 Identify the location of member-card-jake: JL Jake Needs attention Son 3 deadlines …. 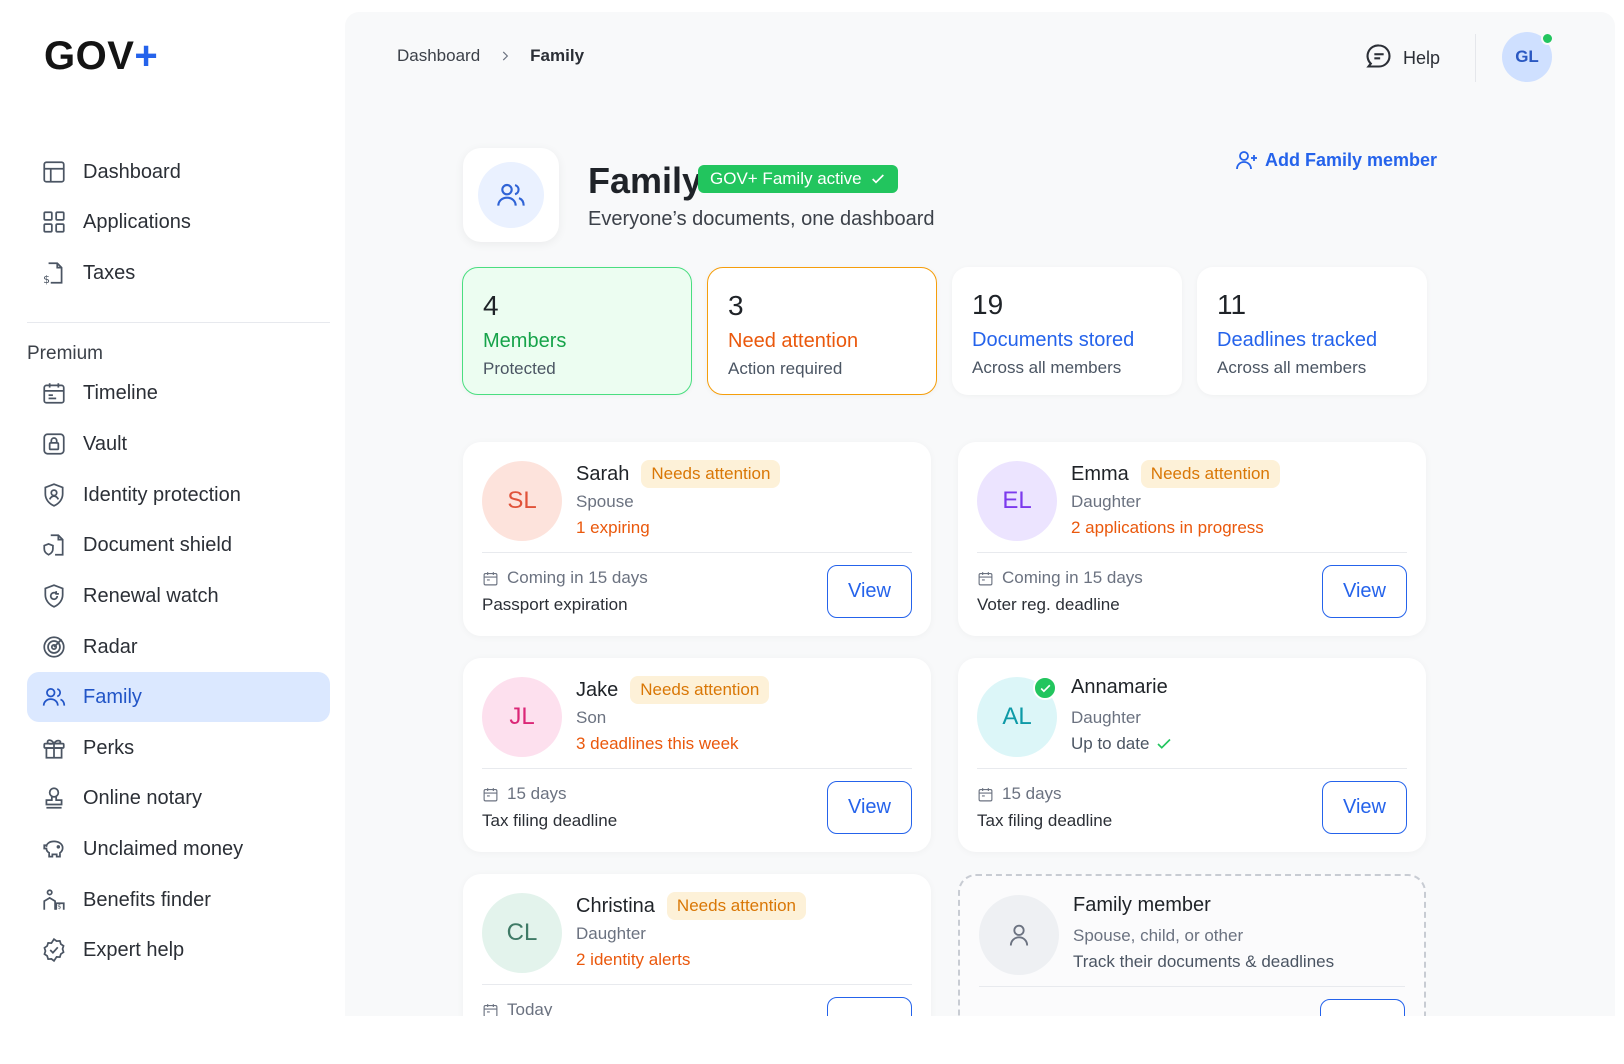
(697, 755).